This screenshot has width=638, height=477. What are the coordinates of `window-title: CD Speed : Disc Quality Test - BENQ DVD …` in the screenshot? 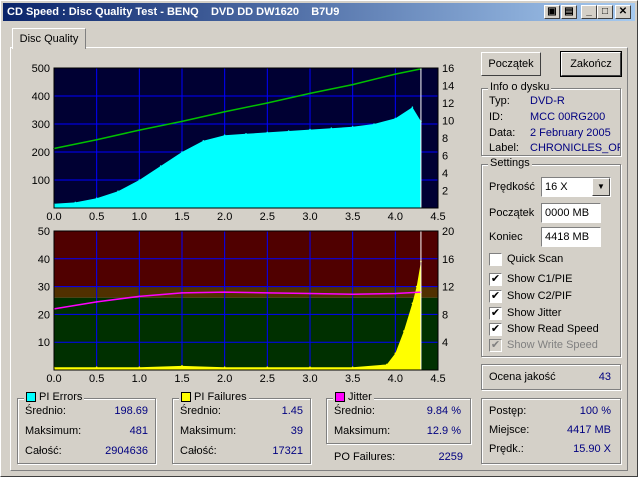 It's located at (173, 12).